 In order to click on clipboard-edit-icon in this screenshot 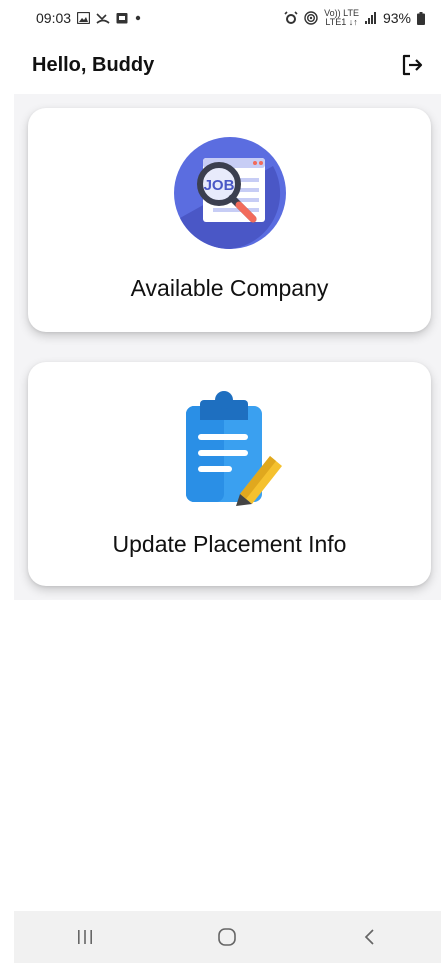, I will do `click(230, 450)`.